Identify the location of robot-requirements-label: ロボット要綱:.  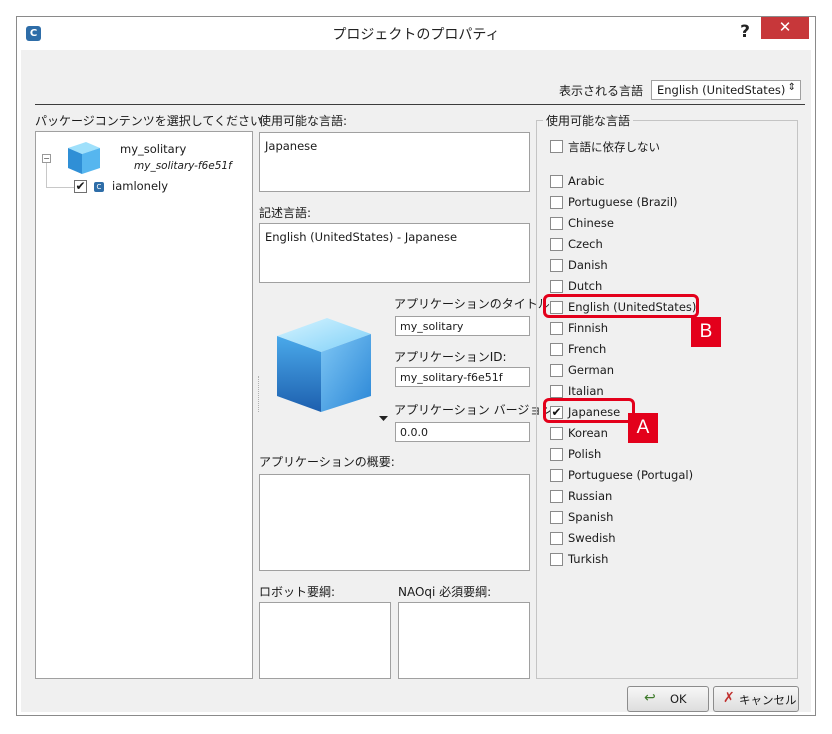
(297, 592).